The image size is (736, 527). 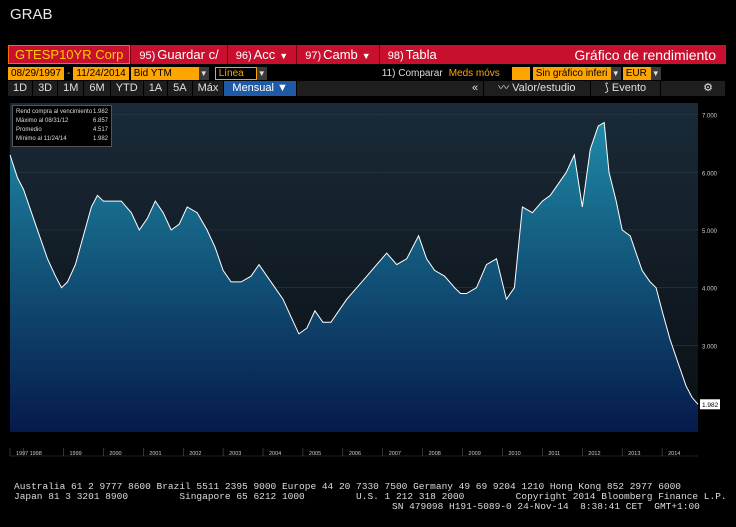 What do you see at coordinates (355, 454) in the screenshot?
I see `x-tick-label: 2006` at bounding box center [355, 454].